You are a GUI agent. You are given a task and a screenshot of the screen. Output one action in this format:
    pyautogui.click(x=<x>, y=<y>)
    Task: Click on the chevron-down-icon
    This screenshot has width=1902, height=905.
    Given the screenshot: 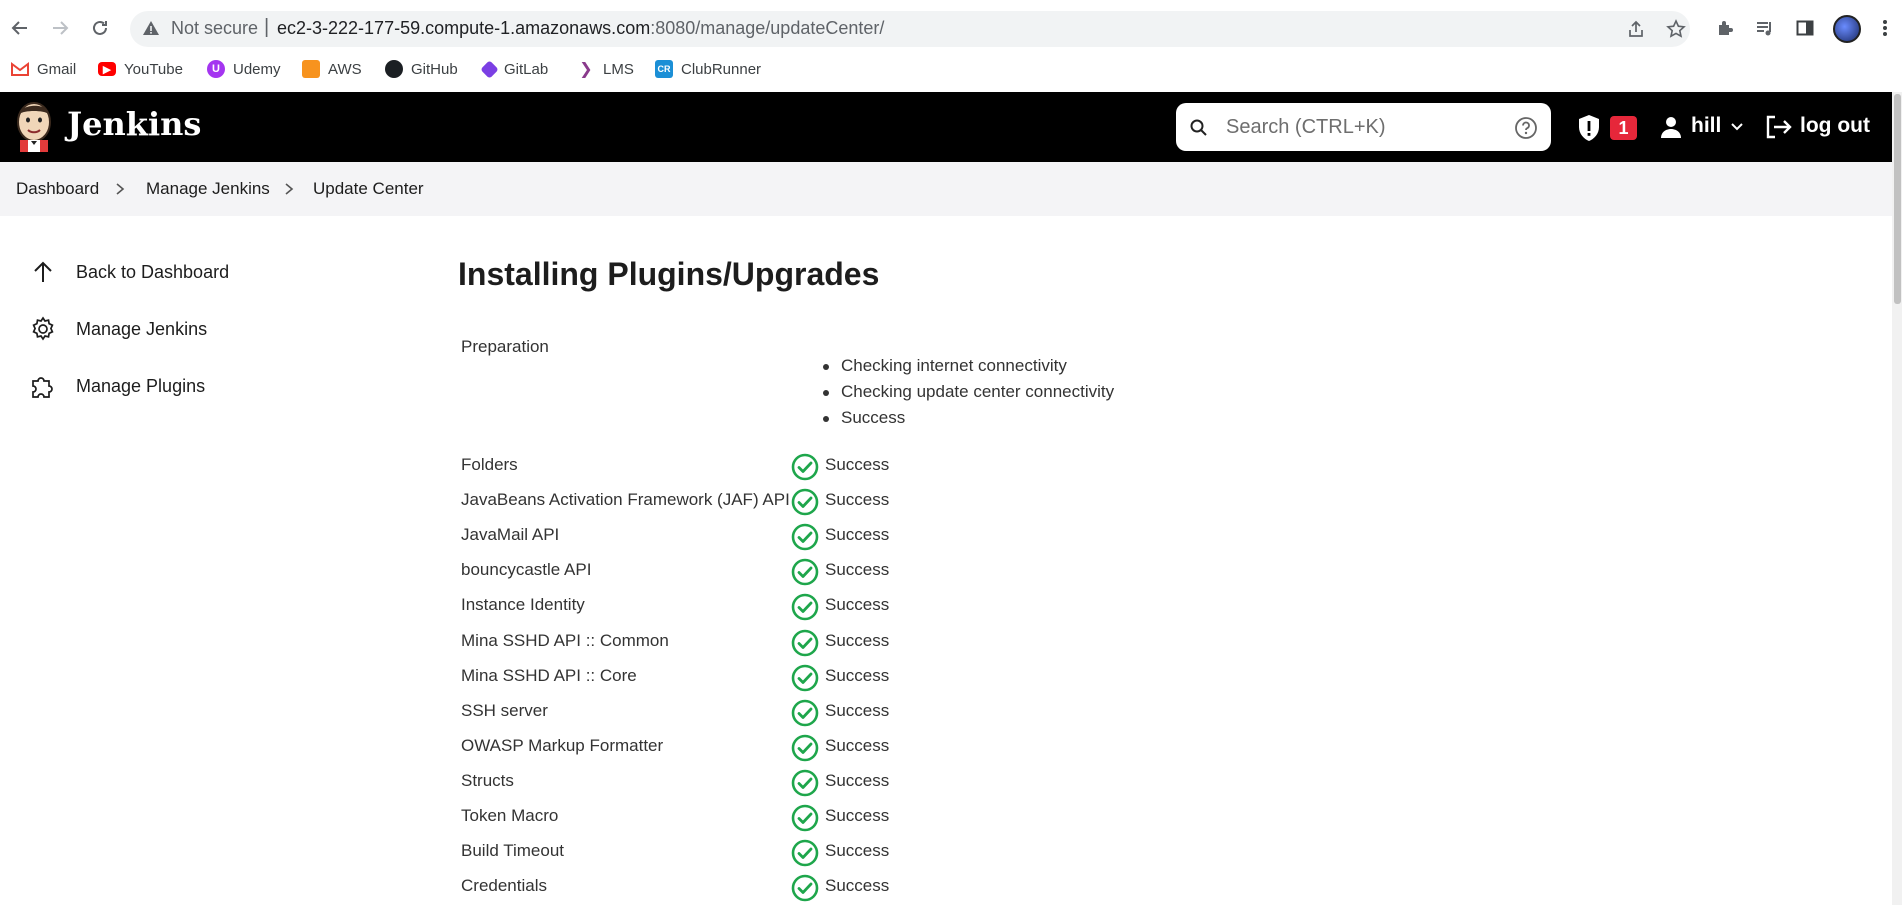 What is the action you would take?
    pyautogui.click(x=1737, y=127)
    